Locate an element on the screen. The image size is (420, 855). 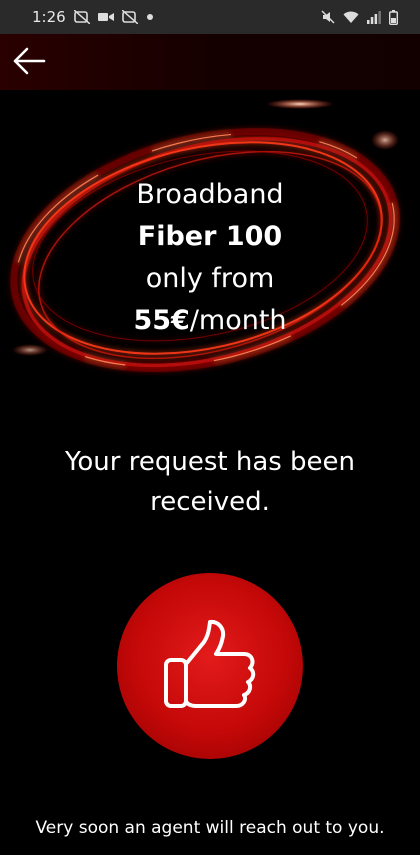
offer-line-broadband: Broadband is located at coordinates (210, 194).